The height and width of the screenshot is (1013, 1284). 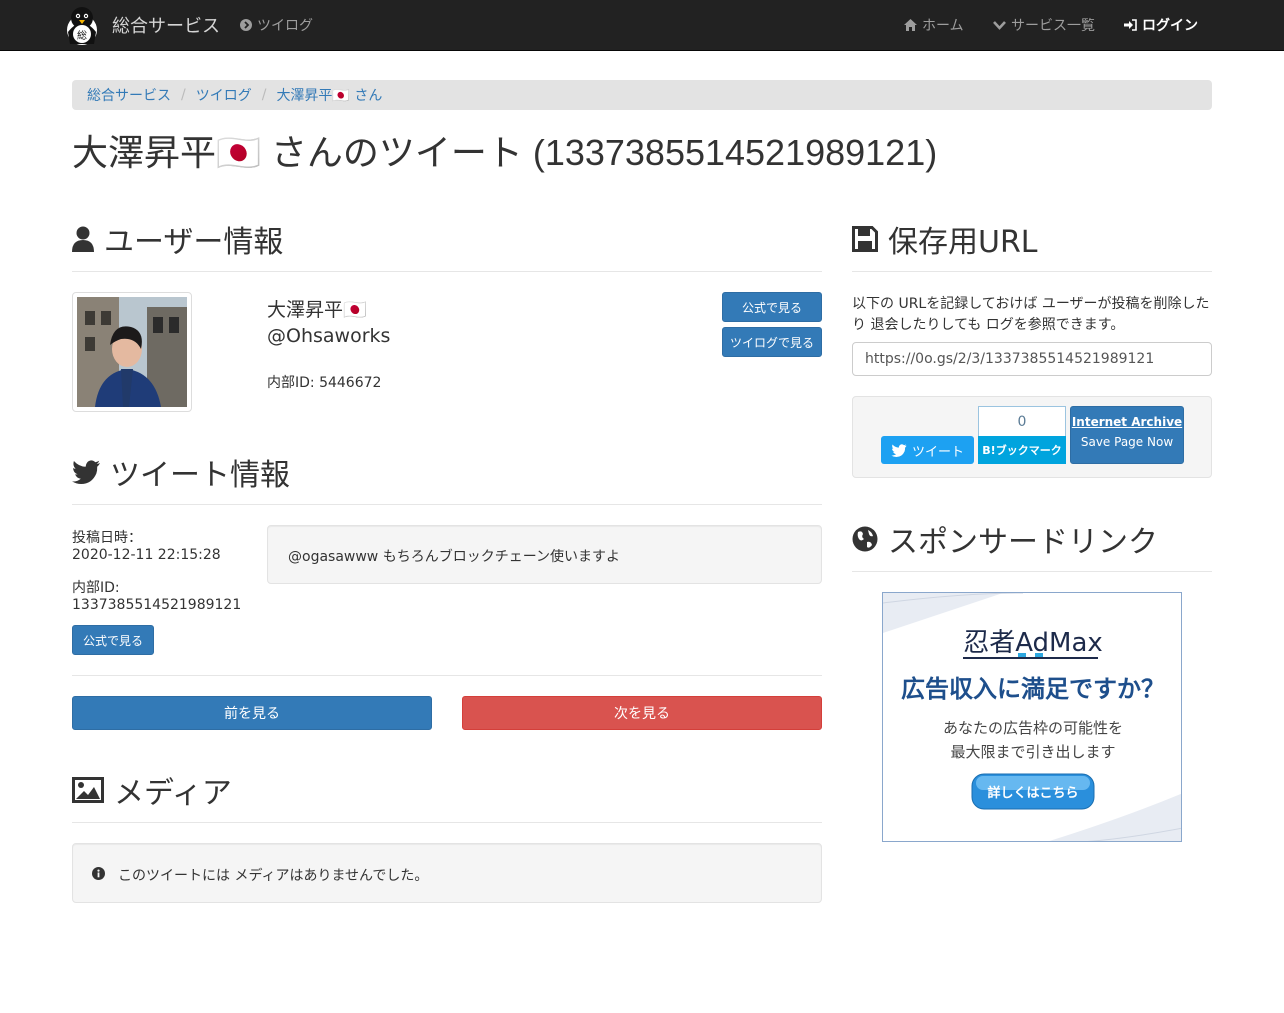 I want to click on breadcrumb-item-twilog: ツイログ, so click(x=224, y=95).